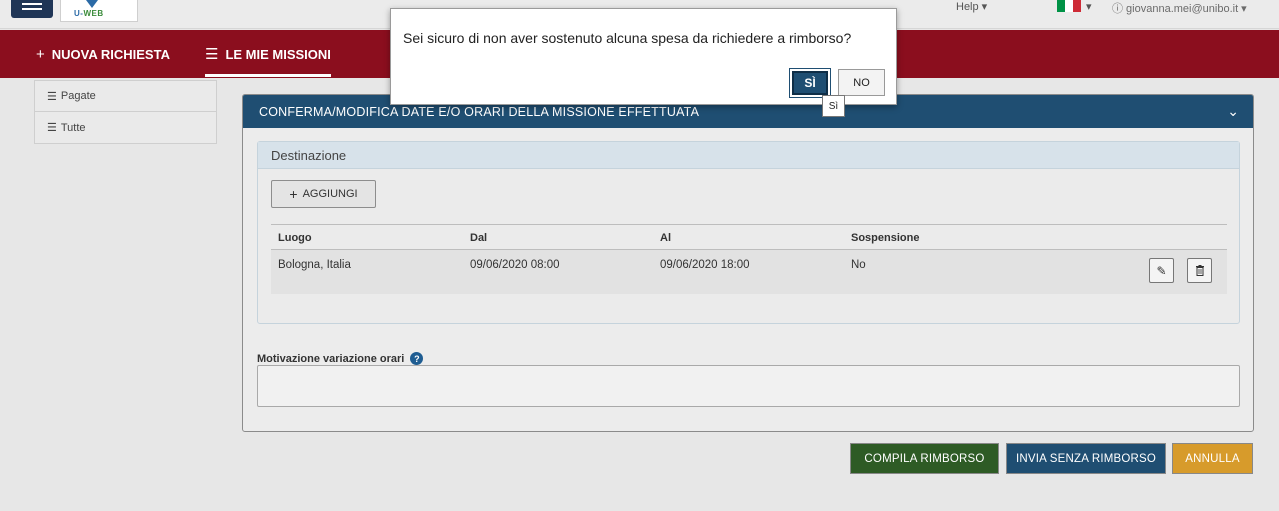 The height and width of the screenshot is (511, 1279). What do you see at coordinates (1089, 6) in the screenshot?
I see `chevron-down-icon: ▾` at bounding box center [1089, 6].